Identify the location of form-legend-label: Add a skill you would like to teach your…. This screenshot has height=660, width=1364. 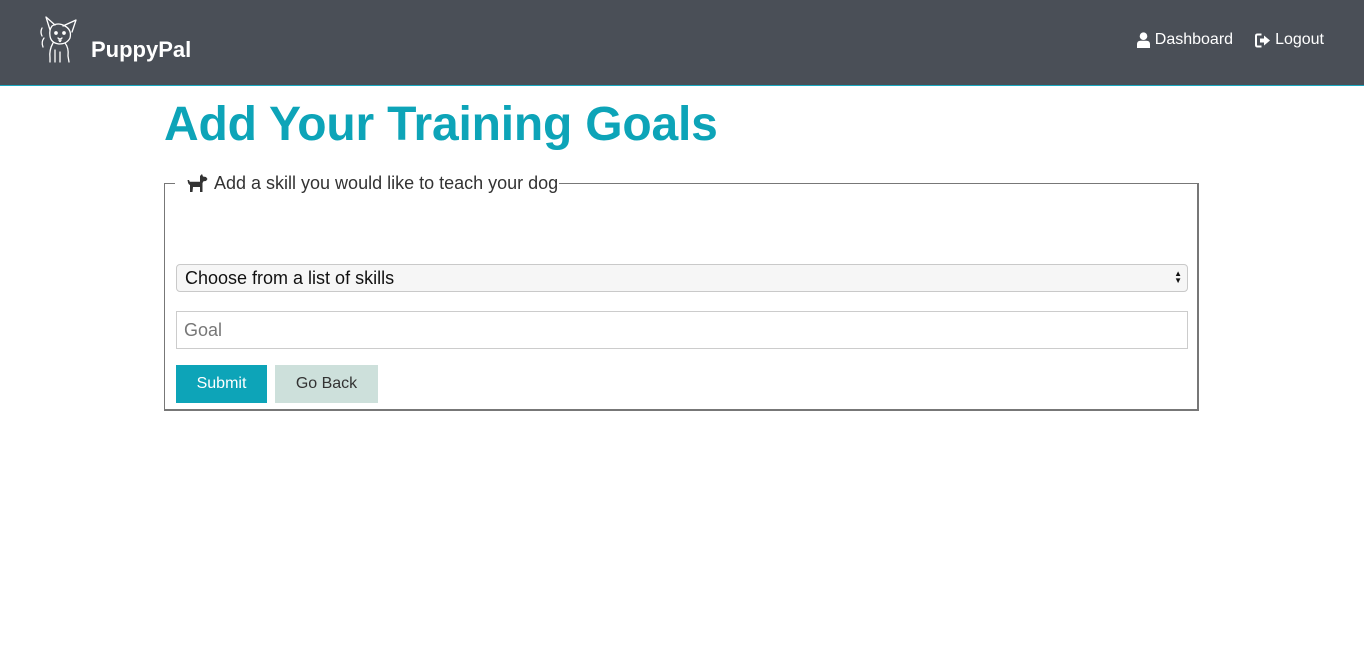
(386, 183).